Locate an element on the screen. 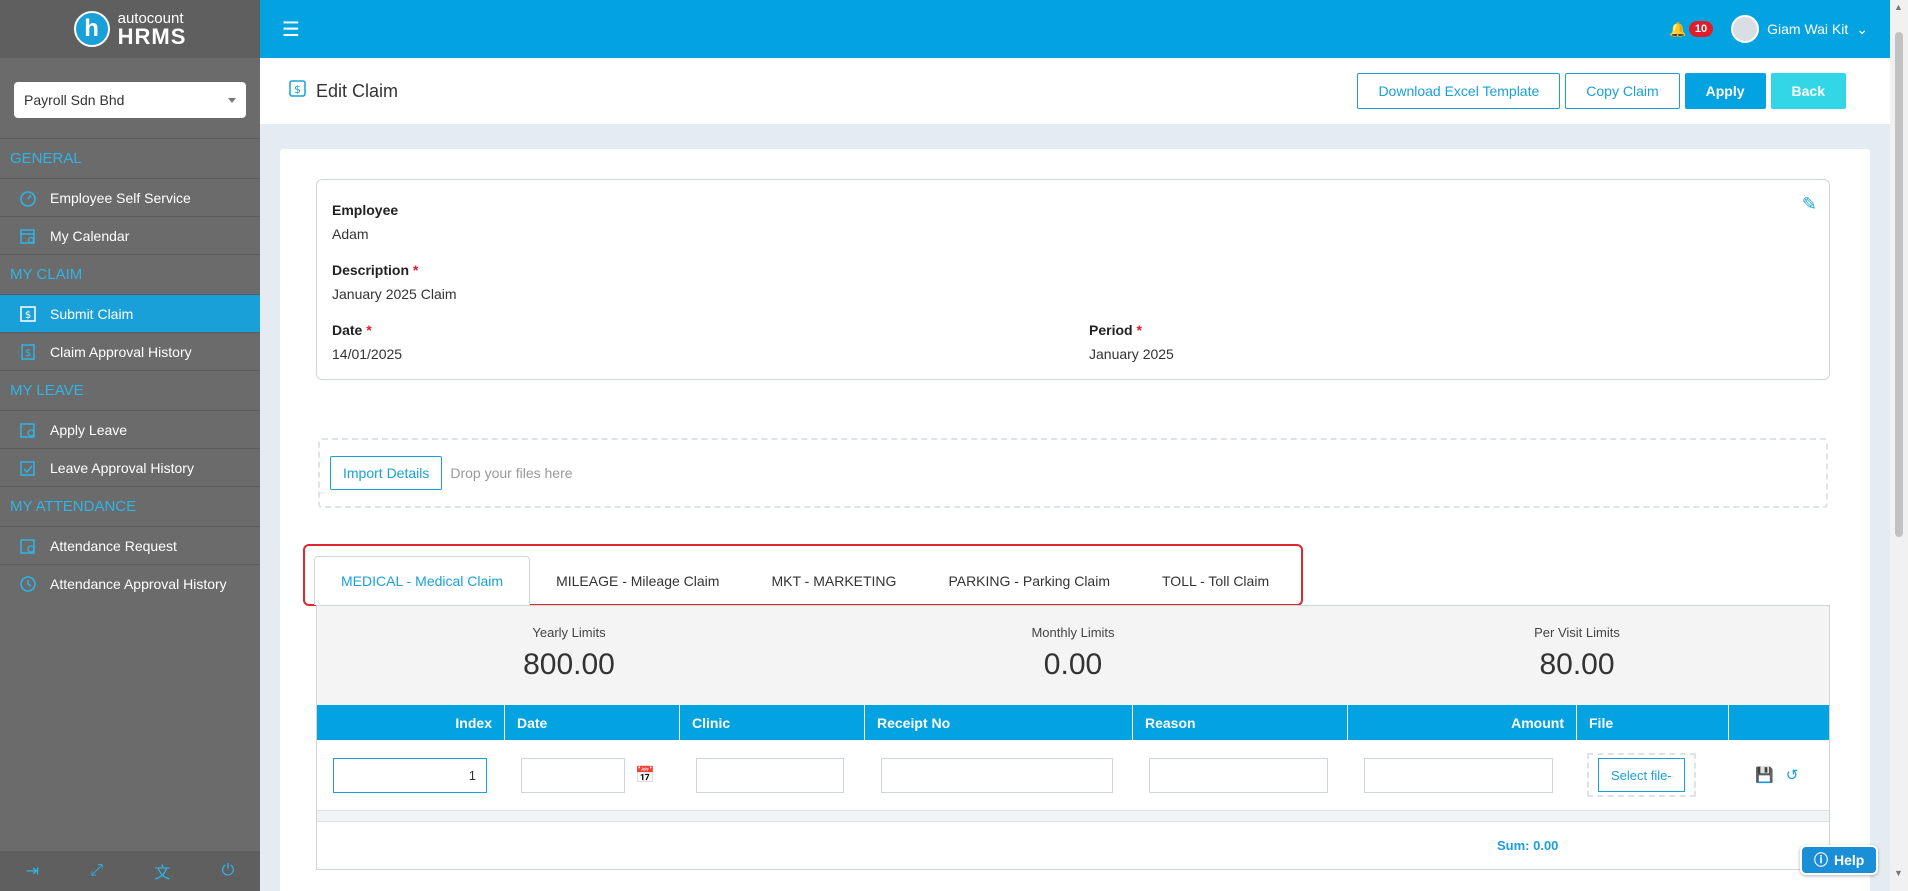 The image size is (1908, 891). copy-claim-button: Copy Claim is located at coordinates (1622, 91).